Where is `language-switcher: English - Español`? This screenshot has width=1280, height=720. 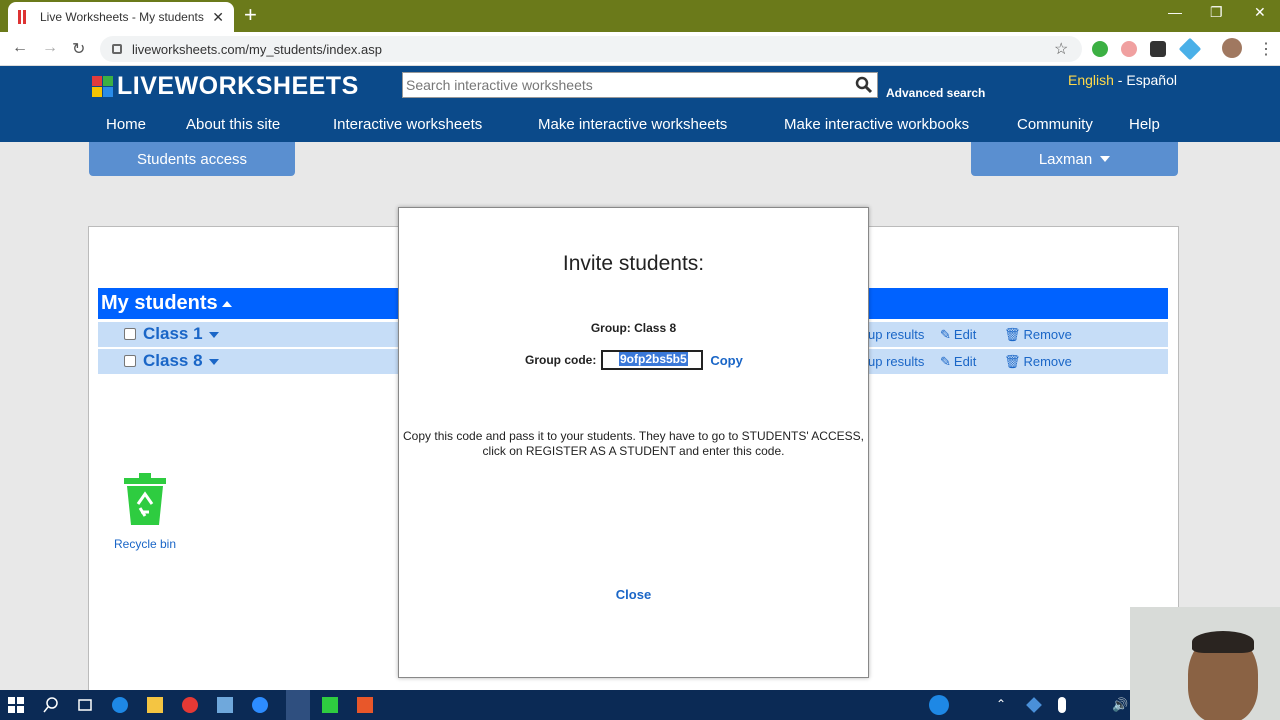 language-switcher: English - Español is located at coordinates (1122, 80).